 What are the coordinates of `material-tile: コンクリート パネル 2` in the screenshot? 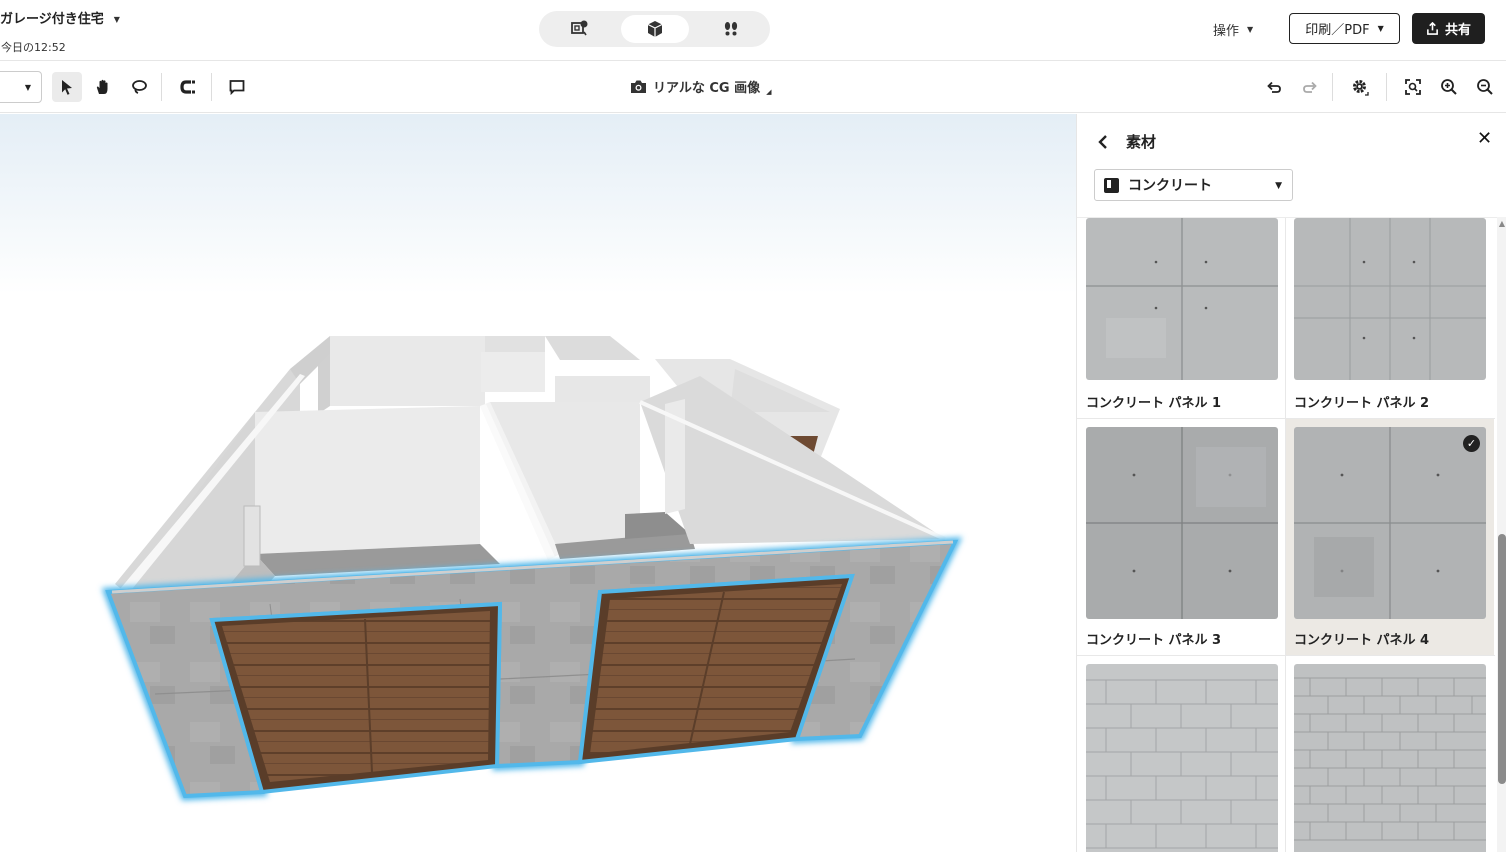 It's located at (1390, 318).